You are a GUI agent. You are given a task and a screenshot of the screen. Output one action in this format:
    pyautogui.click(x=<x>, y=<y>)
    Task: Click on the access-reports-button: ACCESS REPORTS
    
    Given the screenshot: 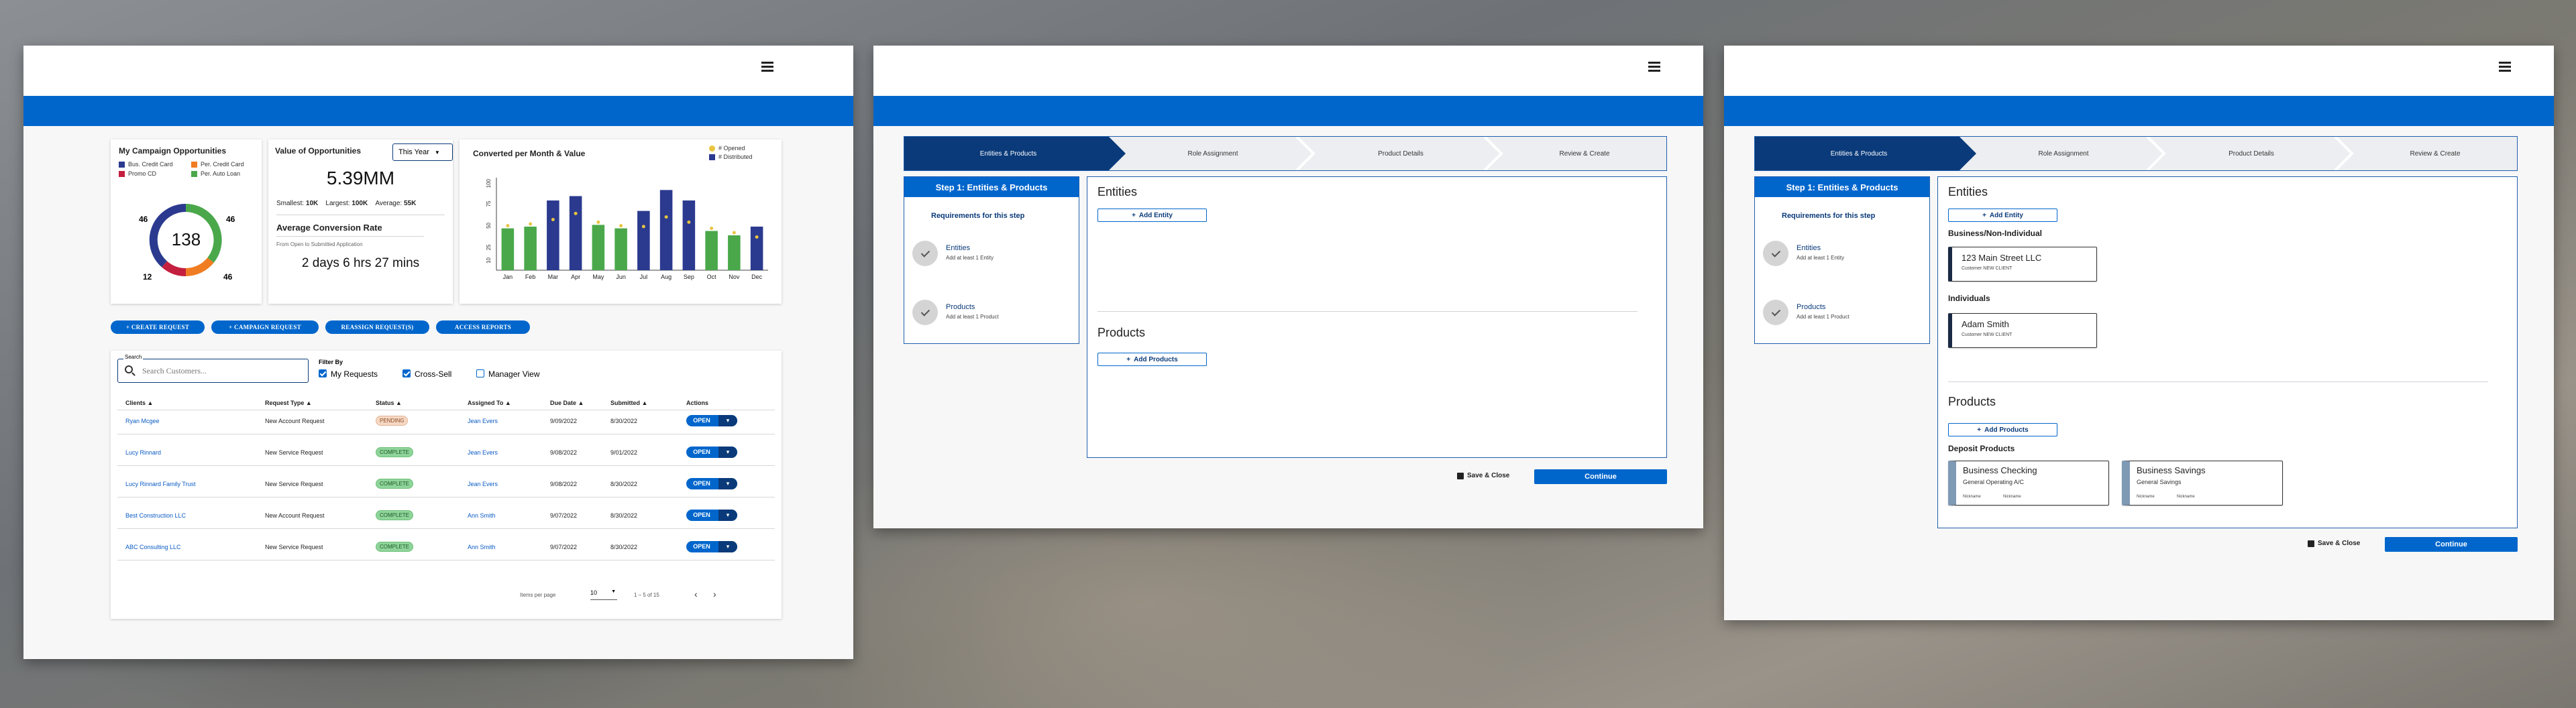 What is the action you would take?
    pyautogui.click(x=483, y=327)
    